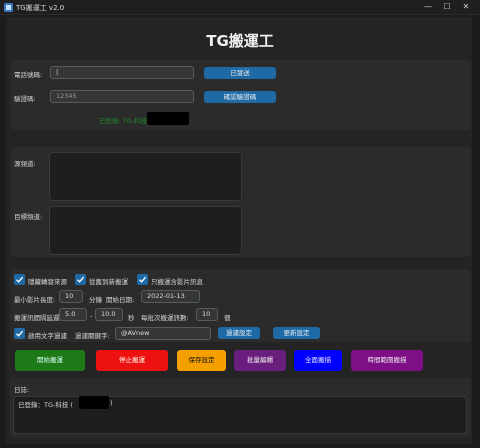  I want to click on batch-label: 每批次搬運訊數:, so click(165, 318).